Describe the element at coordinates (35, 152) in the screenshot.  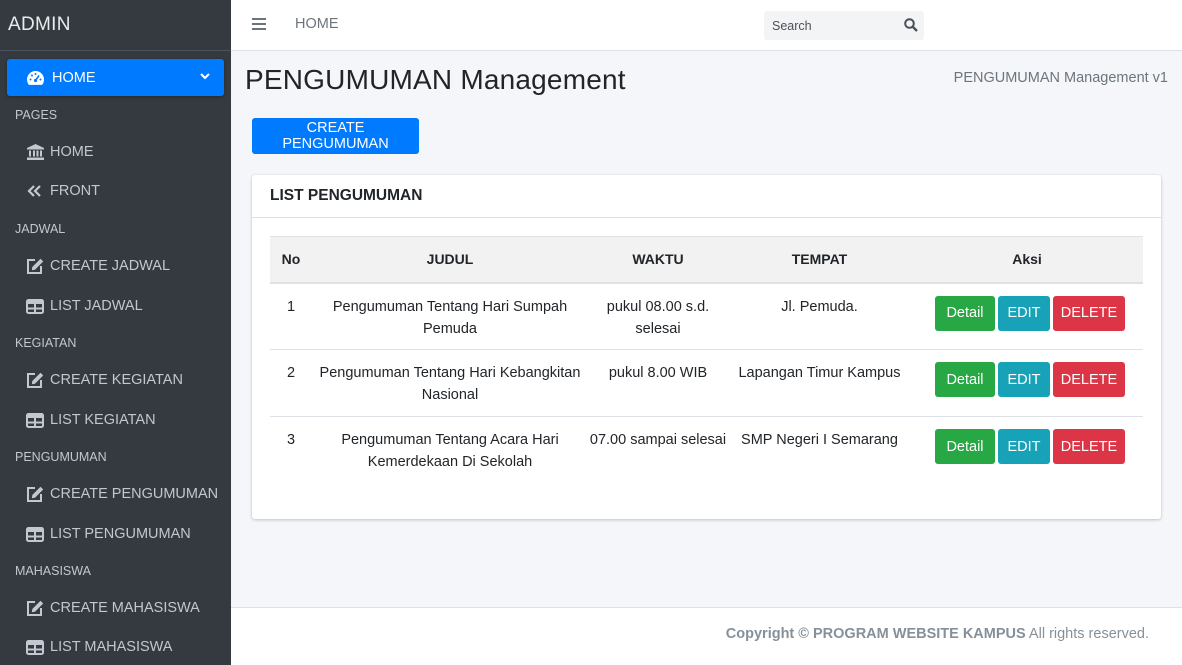
I see `bank-icon` at that location.